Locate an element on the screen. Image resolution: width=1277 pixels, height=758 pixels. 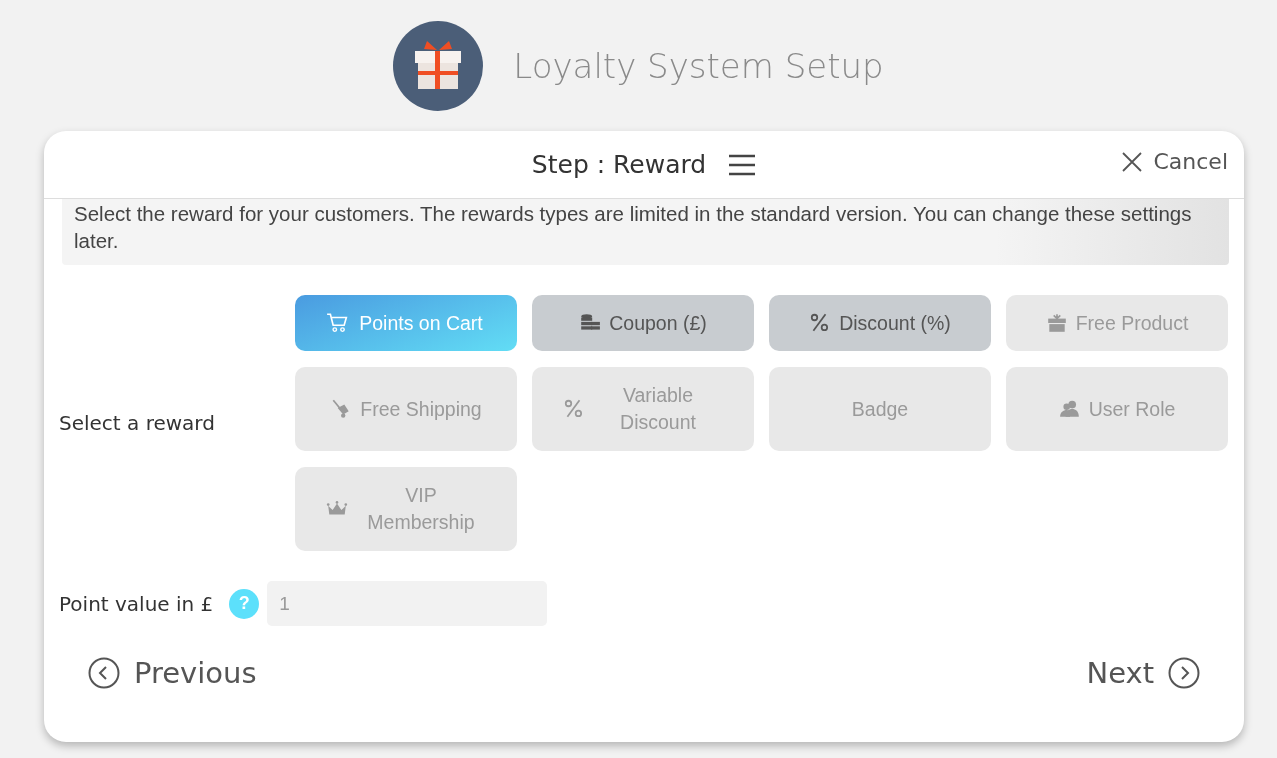
gift-logo-icon is located at coordinates (438, 65).